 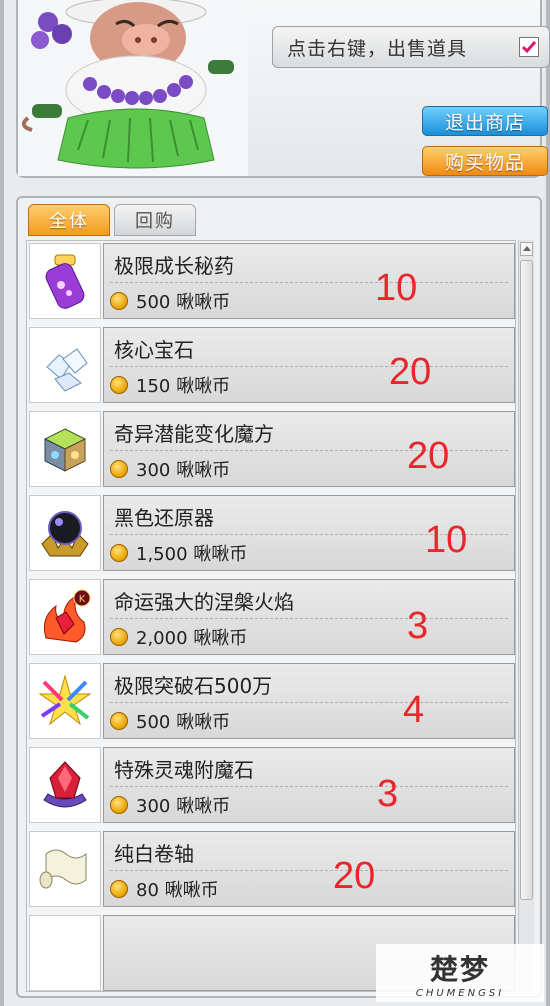 I want to click on item-name: 黑色还原器, so click(x=164, y=518).